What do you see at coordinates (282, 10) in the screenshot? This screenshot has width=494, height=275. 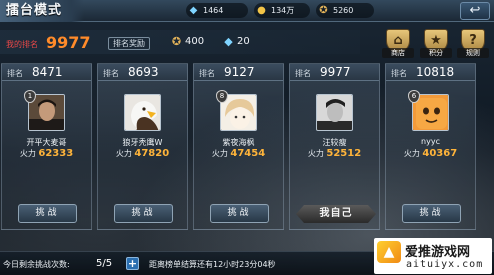 I see `gold-counter: ● 134万` at bounding box center [282, 10].